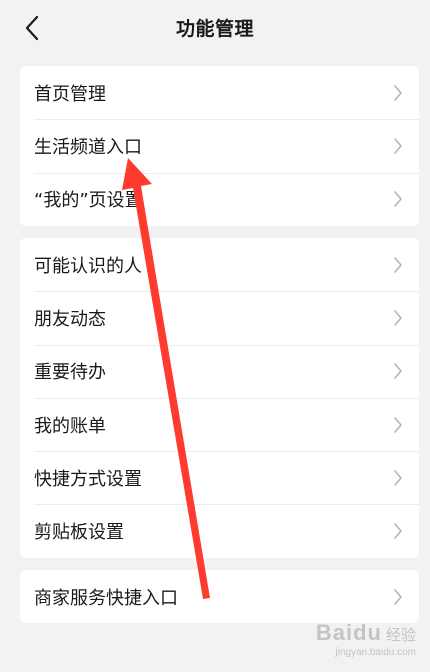 The width and height of the screenshot is (430, 672). Describe the element at coordinates (88, 201) in the screenshot. I see `row-label: “我的”页设置` at that location.